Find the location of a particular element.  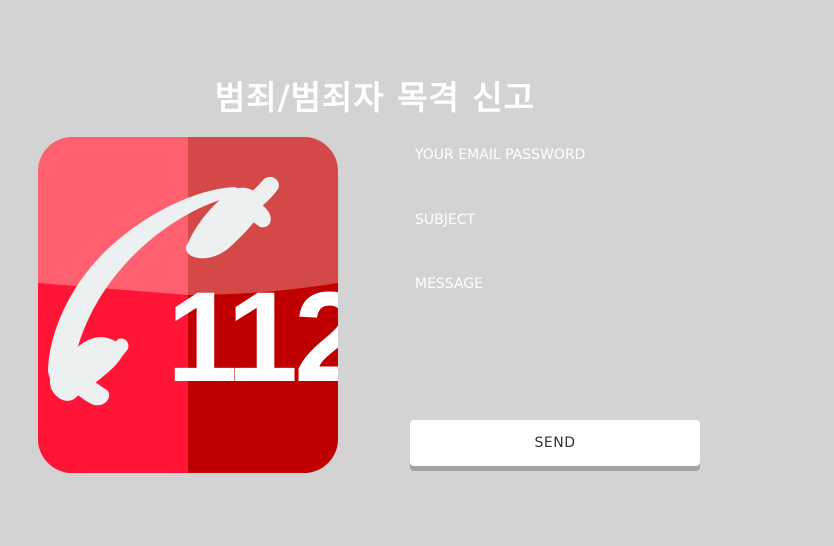

page-title: 범죄/범죄자 목격 신고 is located at coordinates (375, 98).